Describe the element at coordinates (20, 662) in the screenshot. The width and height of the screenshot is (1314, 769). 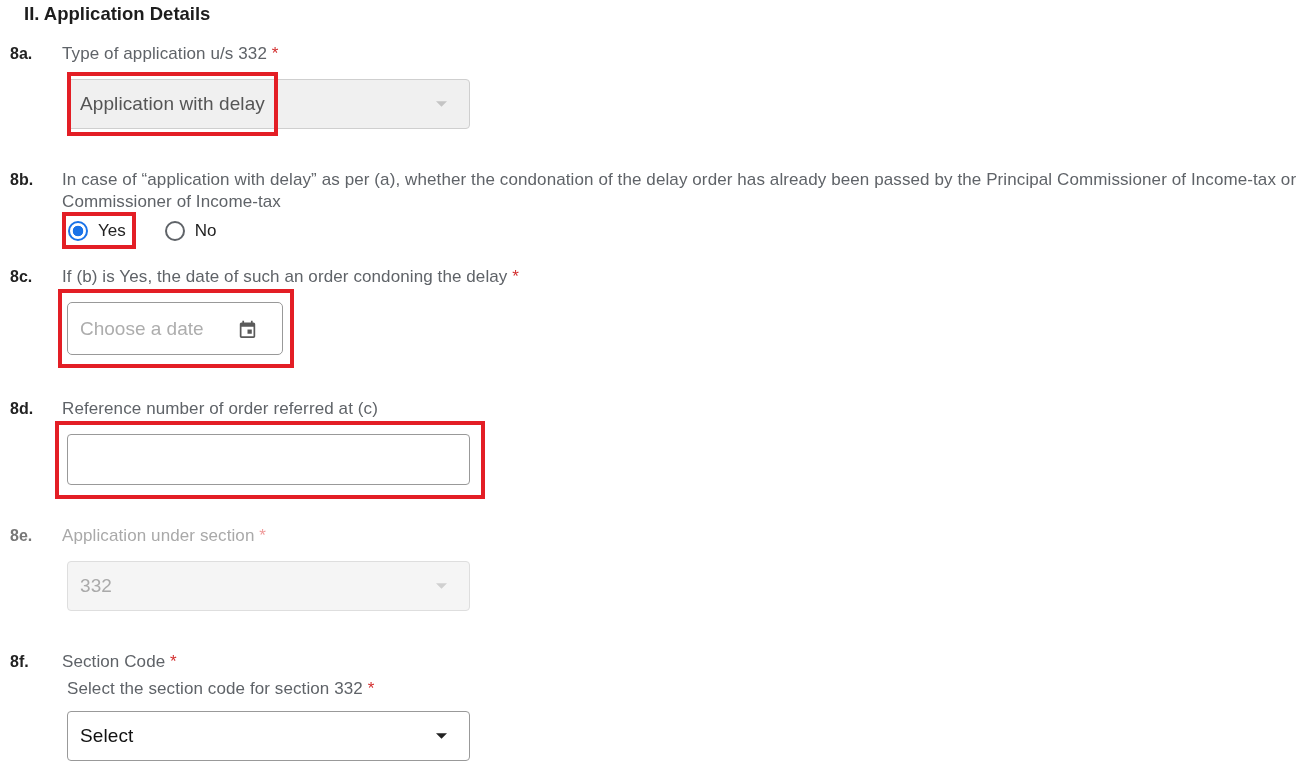
I see `question-number: 8f.` at that location.